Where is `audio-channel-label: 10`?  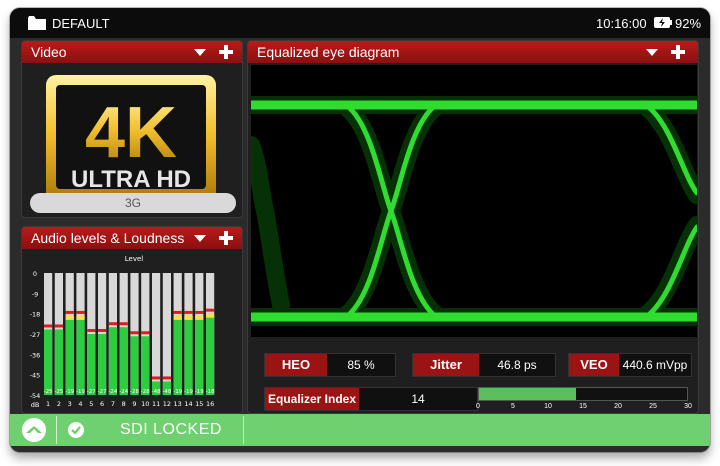
audio-channel-label: 10 is located at coordinates (145, 404).